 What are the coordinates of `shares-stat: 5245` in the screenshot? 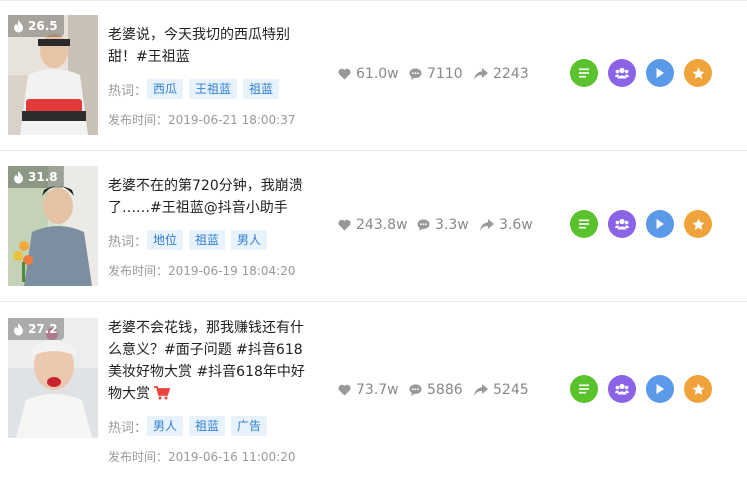 It's located at (501, 390).